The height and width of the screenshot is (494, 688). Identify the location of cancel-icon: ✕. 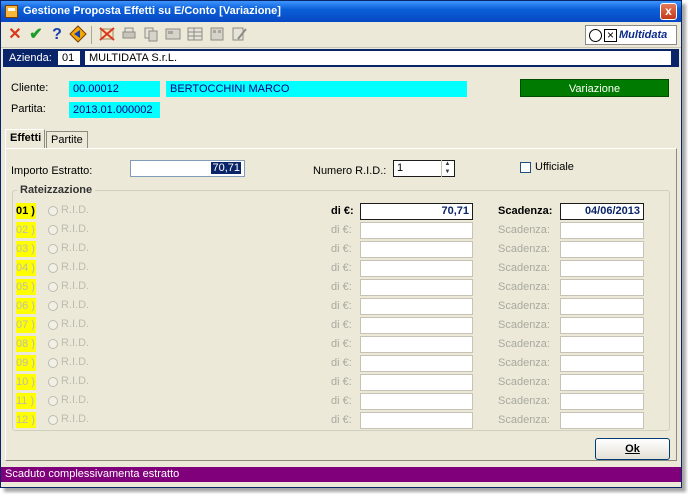
(15, 35).